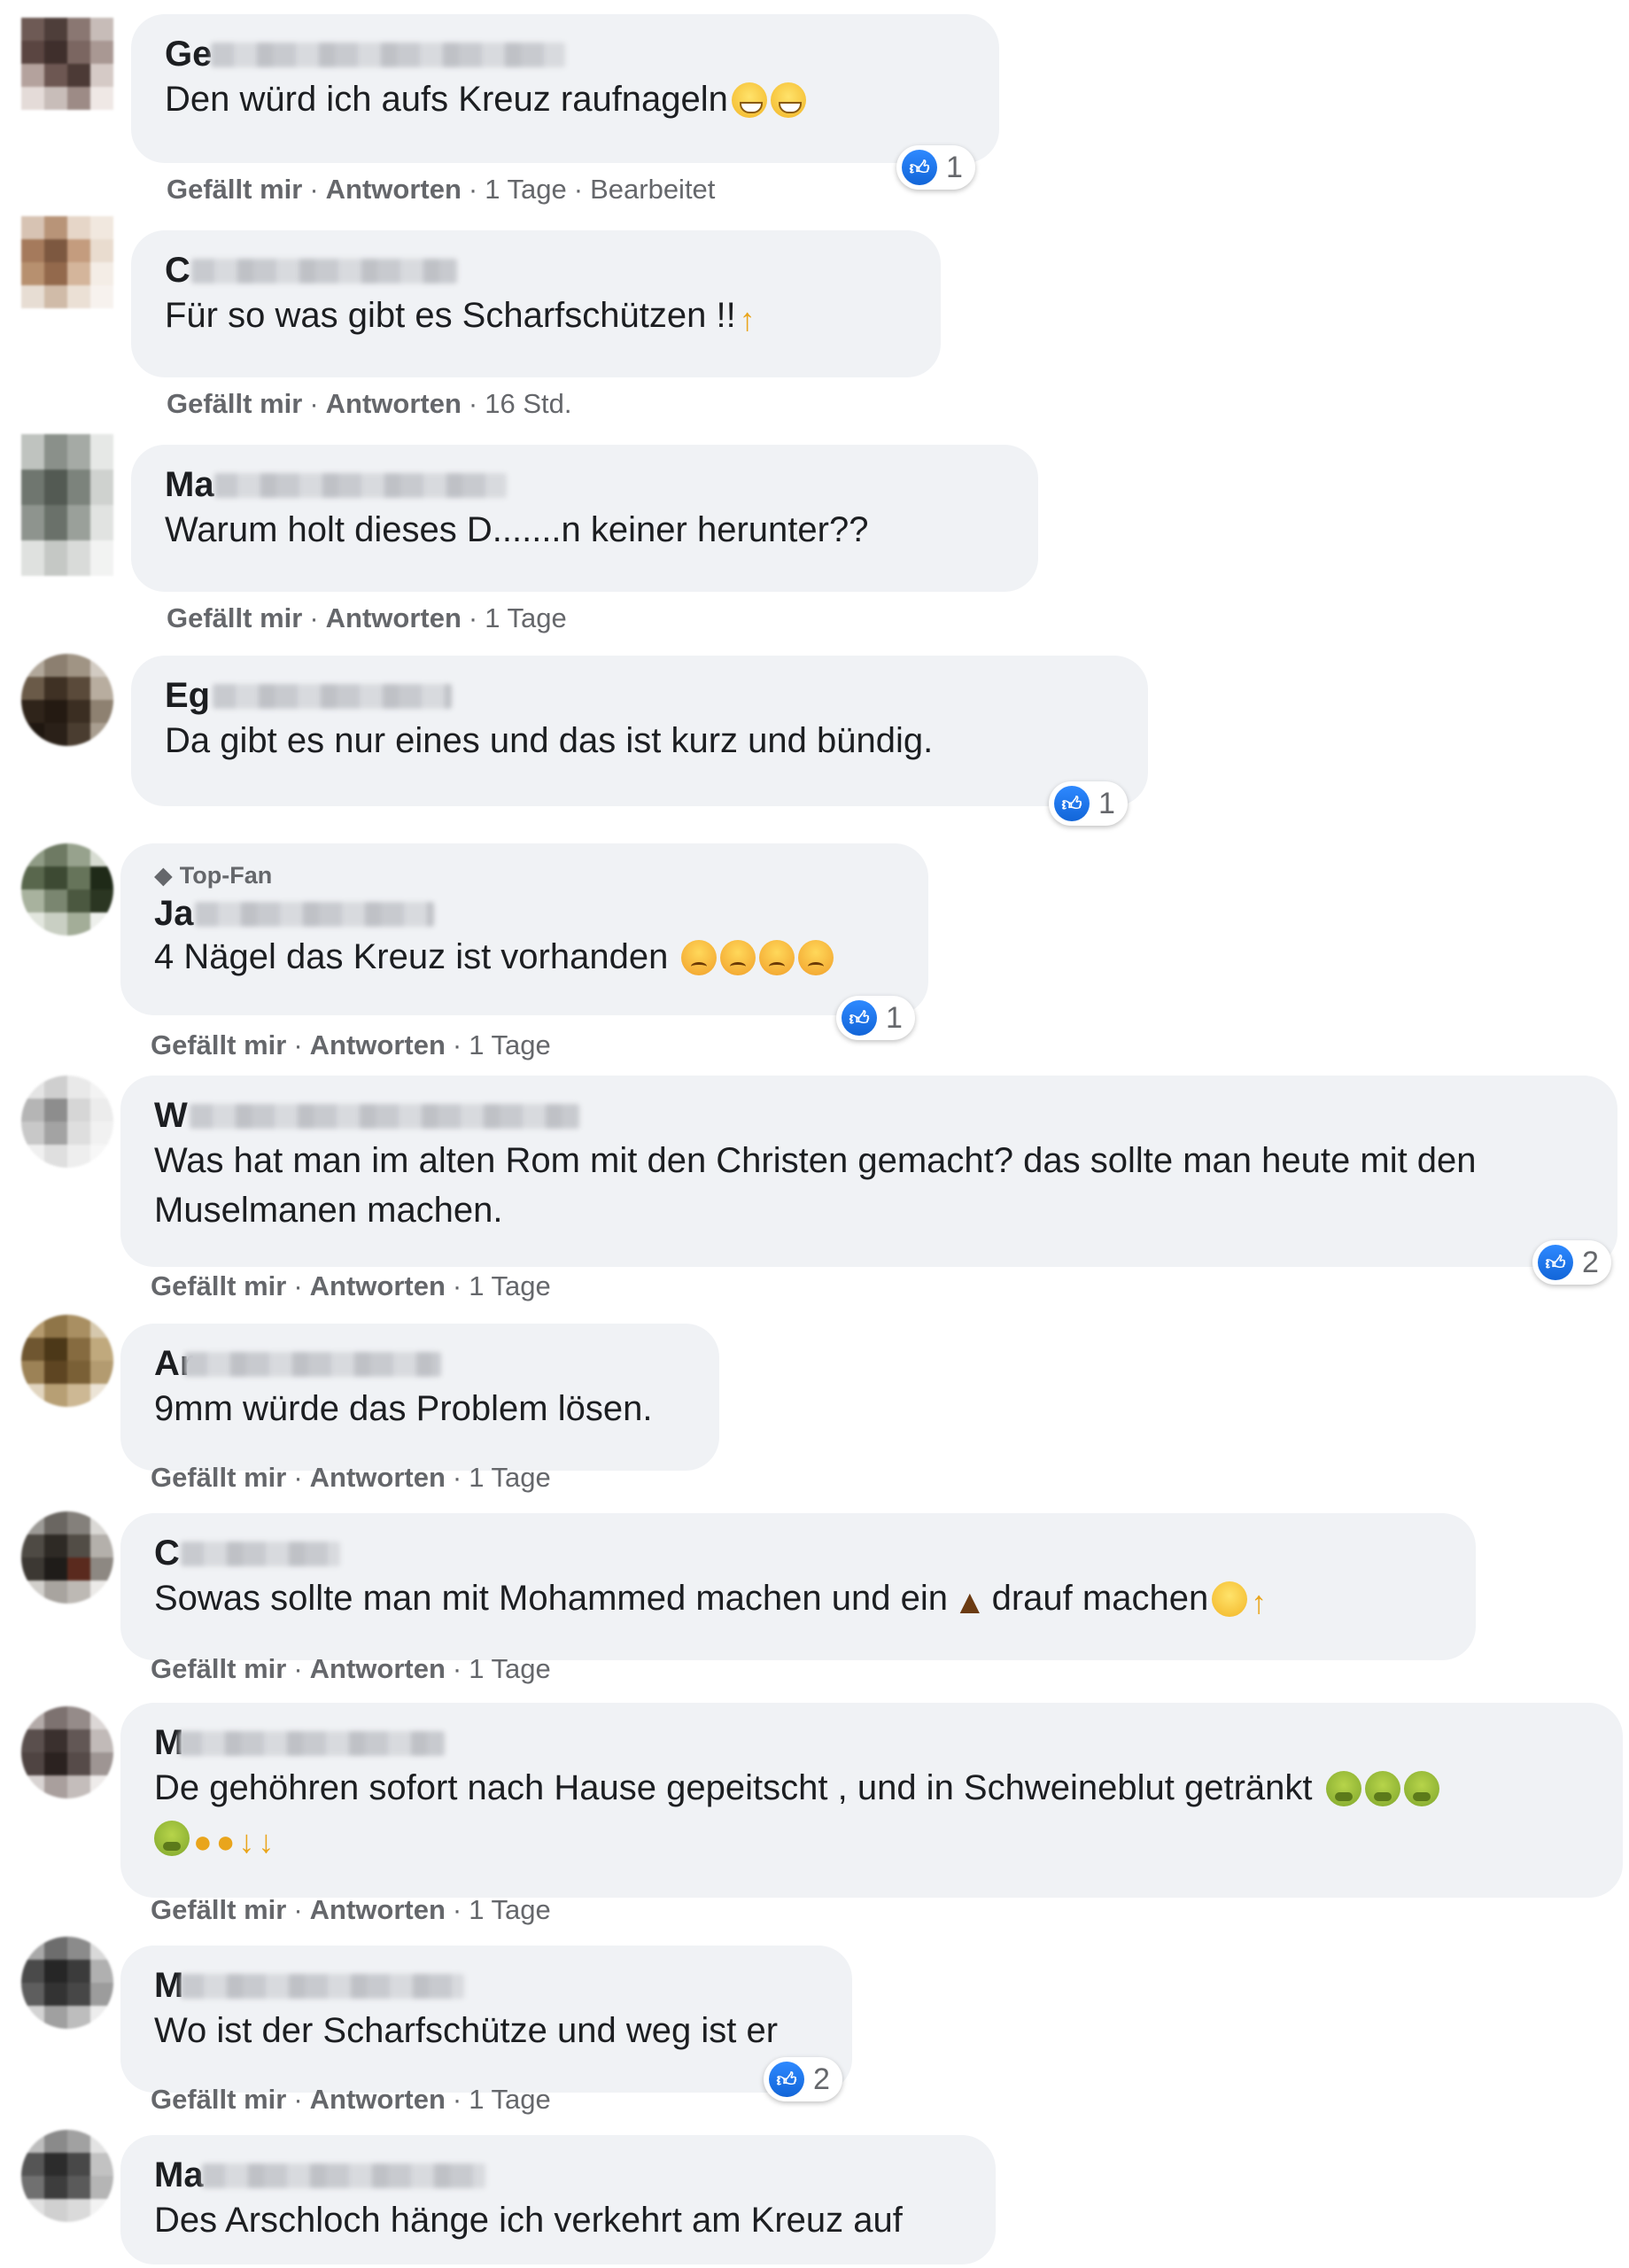  Describe the element at coordinates (266, 1841) in the screenshot. I see `thumbs-down-icon: ↓` at that location.